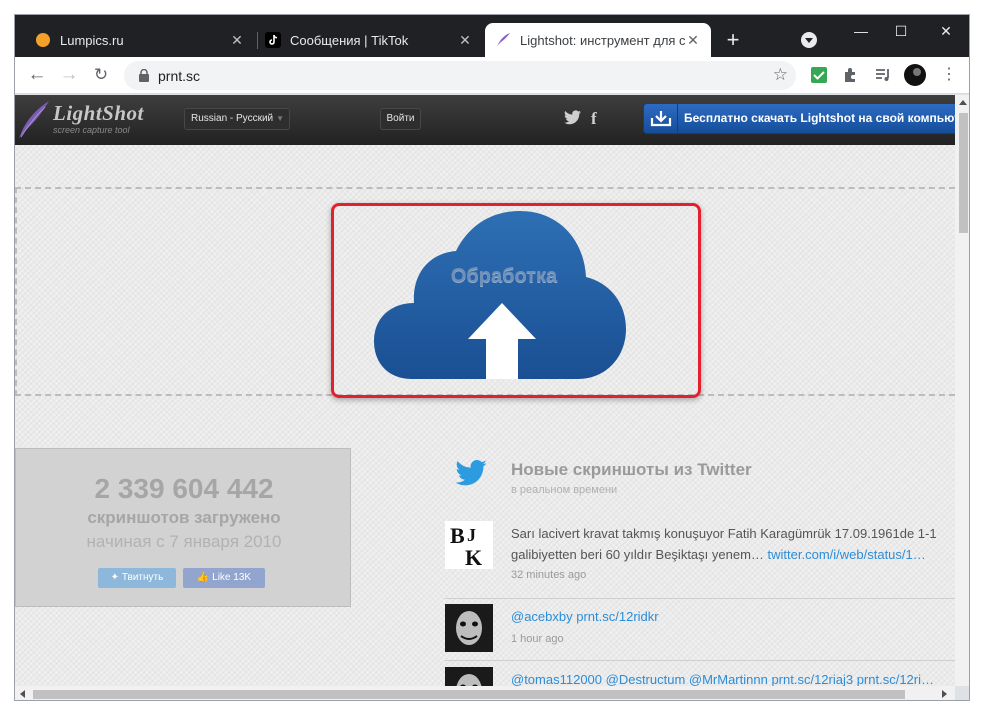 The image size is (984, 715). Describe the element at coordinates (861, 31) in the screenshot. I see `minimize-button: —` at that location.